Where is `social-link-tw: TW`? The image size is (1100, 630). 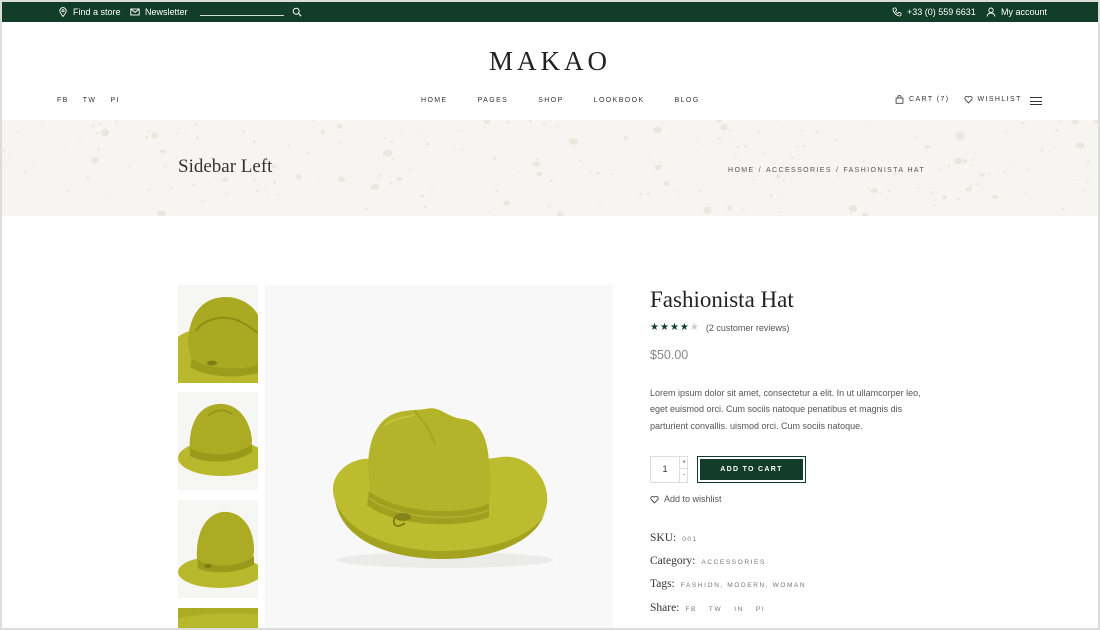
social-link-tw: TW is located at coordinates (90, 100).